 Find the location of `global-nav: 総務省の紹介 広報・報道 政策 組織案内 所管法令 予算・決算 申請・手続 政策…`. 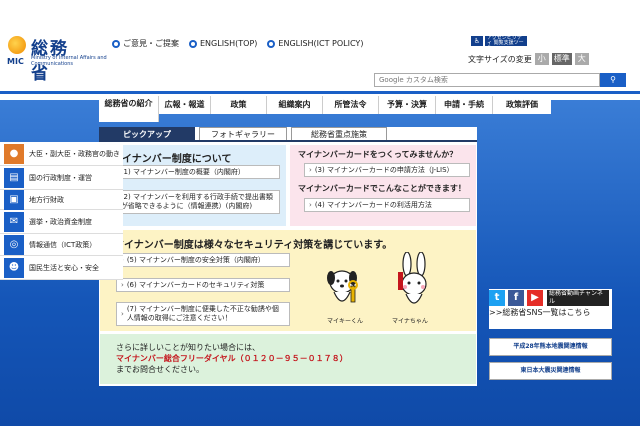

global-nav: 総務省の紹介 広報・報道 政策 組織案内 所管法令 予算・決算 申請・手続 政策… is located at coordinates (325, 109).